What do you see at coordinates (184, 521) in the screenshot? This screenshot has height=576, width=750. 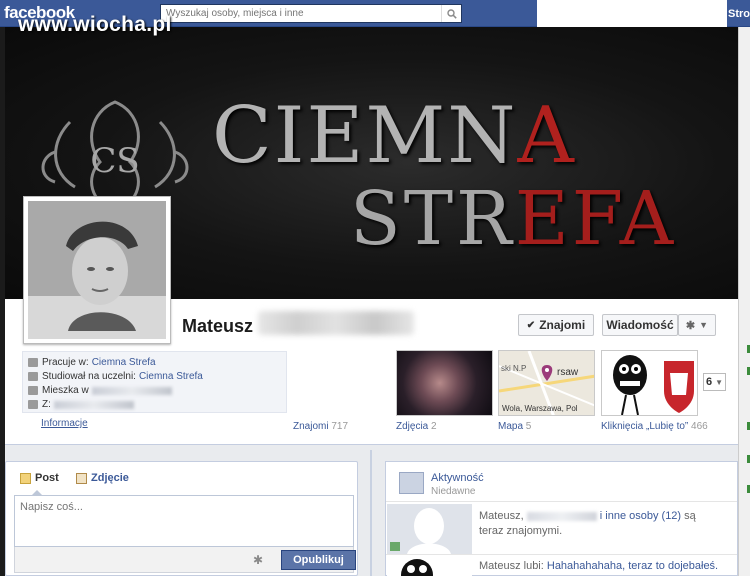 I see `post-textarea` at bounding box center [184, 521].